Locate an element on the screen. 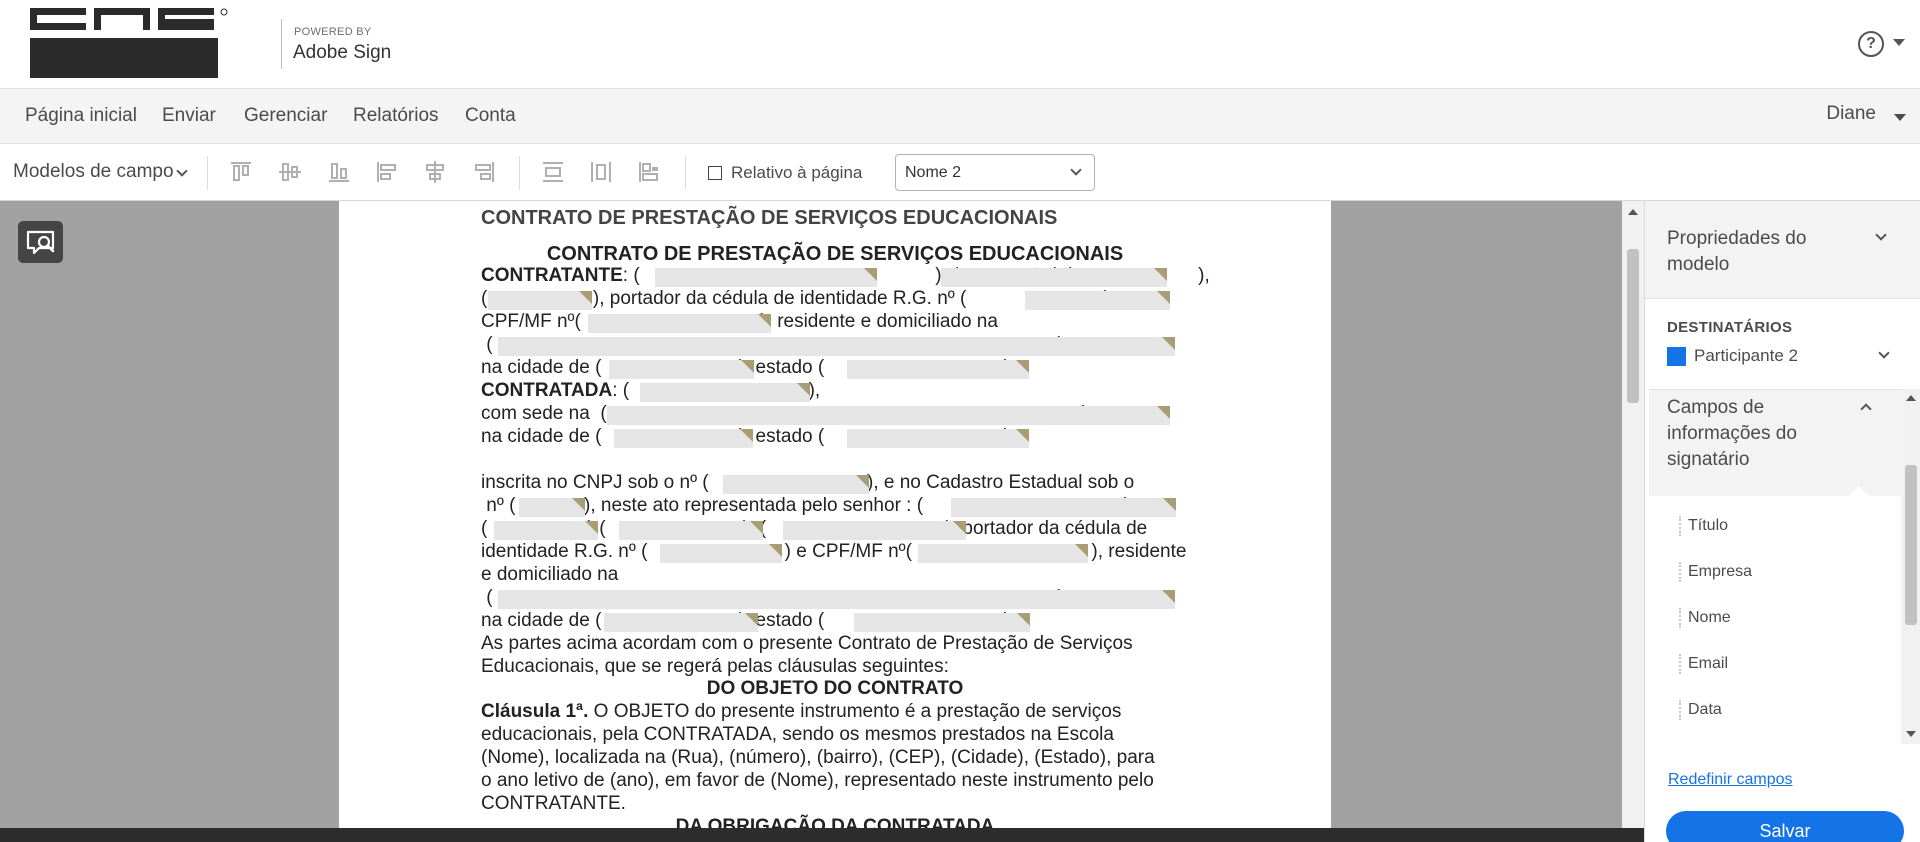 The image size is (1920, 842). header-divider is located at coordinates (281, 44).